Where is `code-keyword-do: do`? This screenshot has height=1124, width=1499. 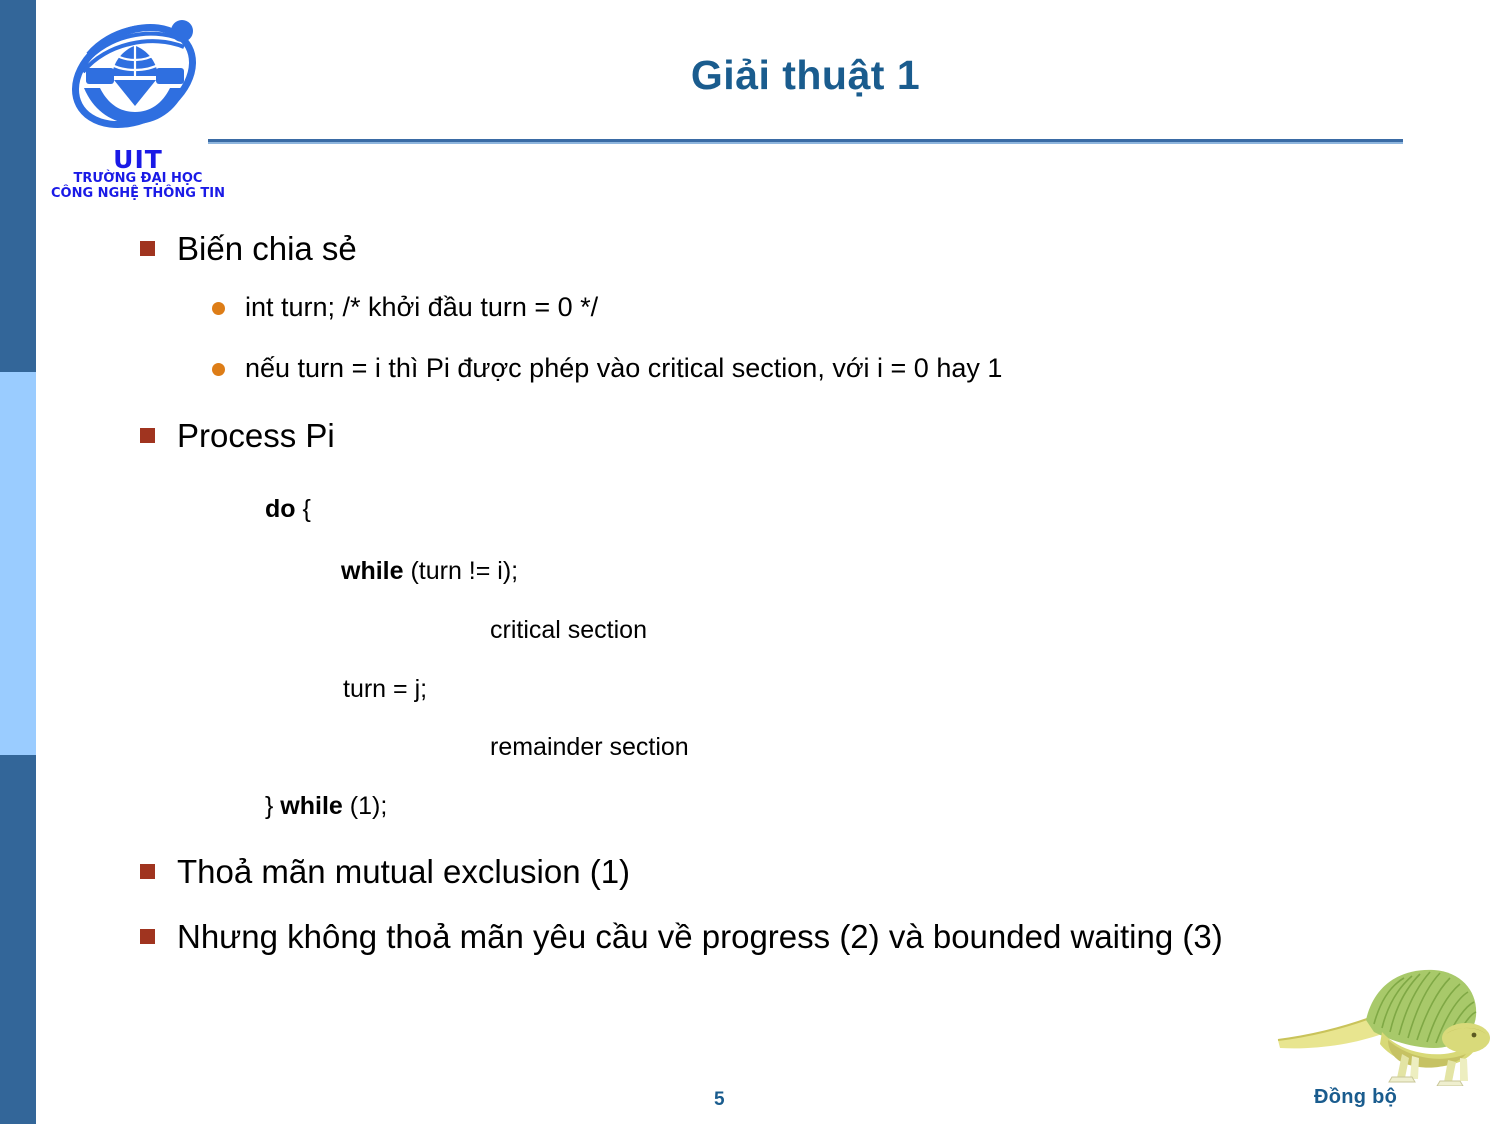 code-keyword-do: do is located at coordinates (280, 509).